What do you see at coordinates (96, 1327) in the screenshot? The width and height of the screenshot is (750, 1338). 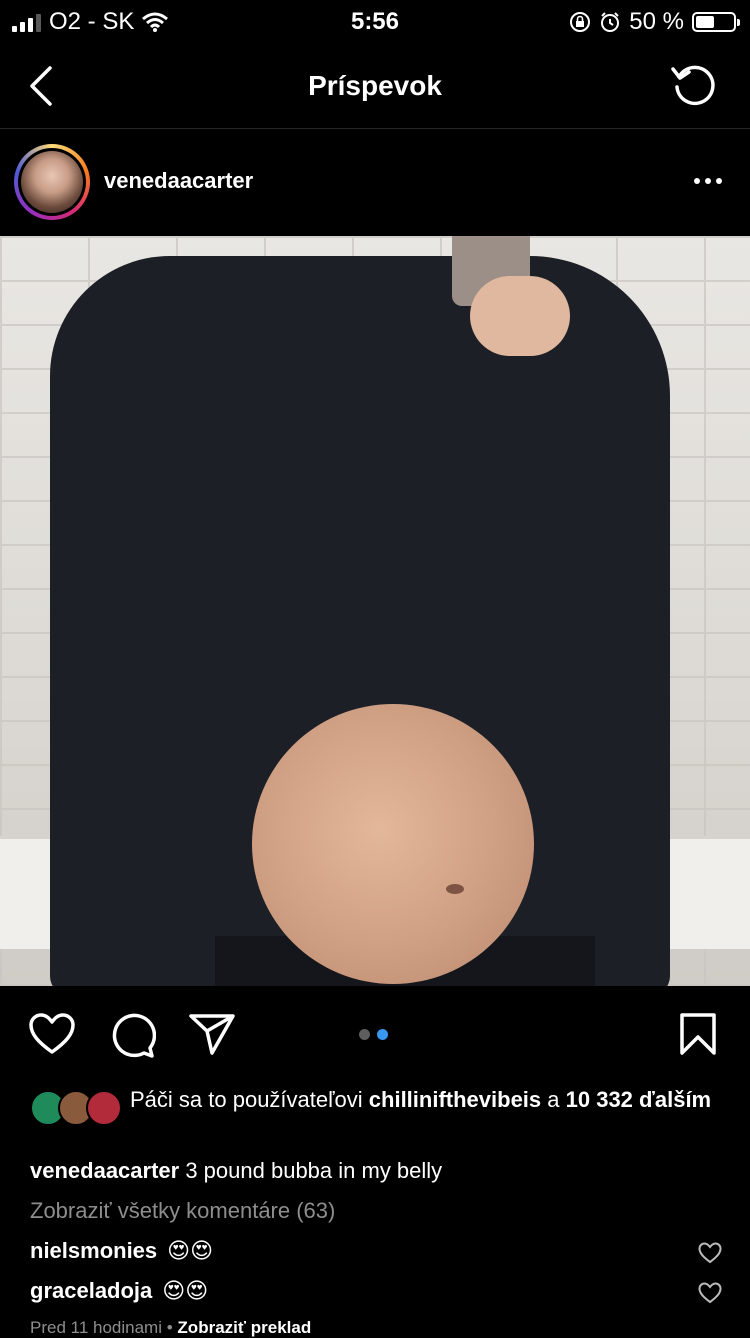 I see `post-time: Pred 11 hodinami` at bounding box center [96, 1327].